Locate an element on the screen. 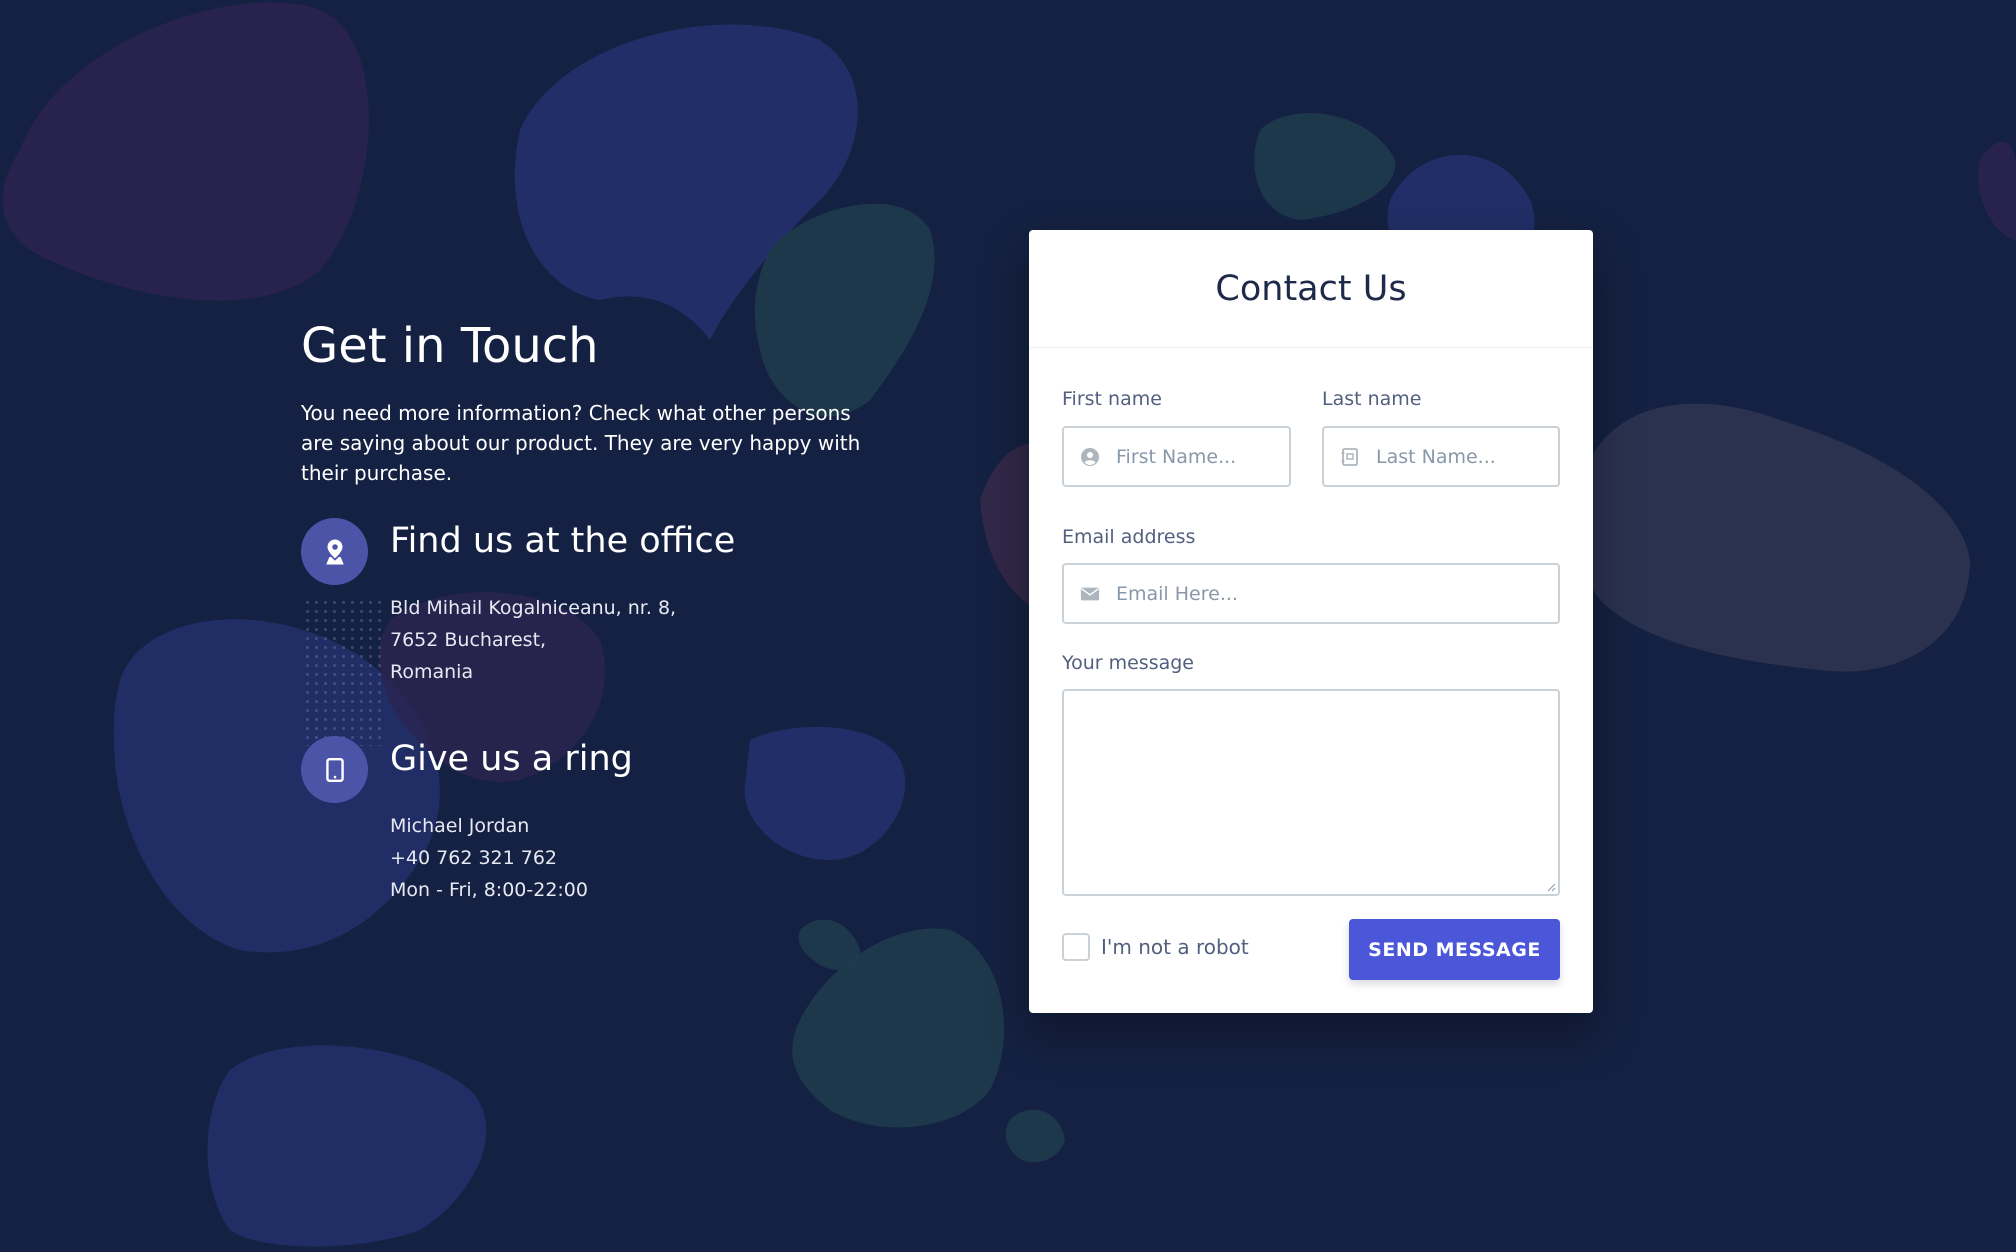 This screenshot has width=2016, height=1252. address-line: Bld Mihail Kogalniceanu, nr. 8, is located at coordinates (533, 608).